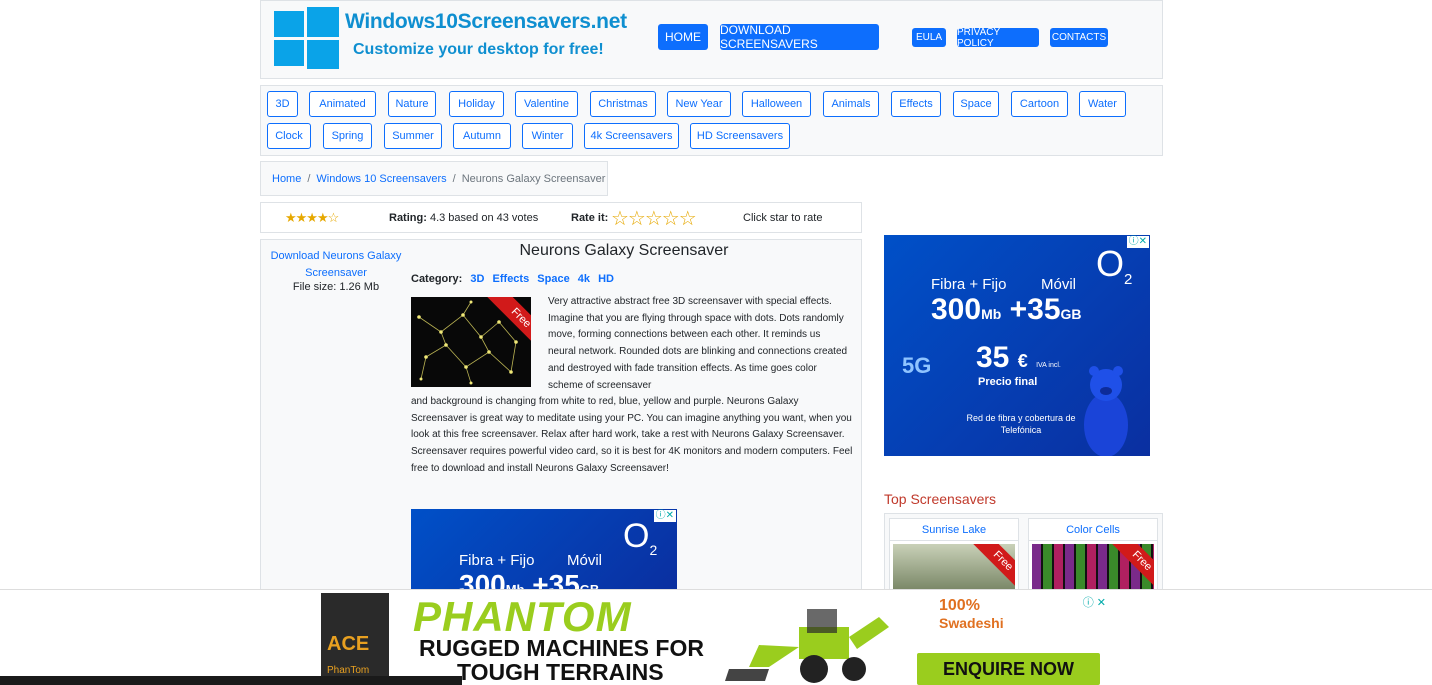  I want to click on tag-4k: 4k, so click(584, 279).